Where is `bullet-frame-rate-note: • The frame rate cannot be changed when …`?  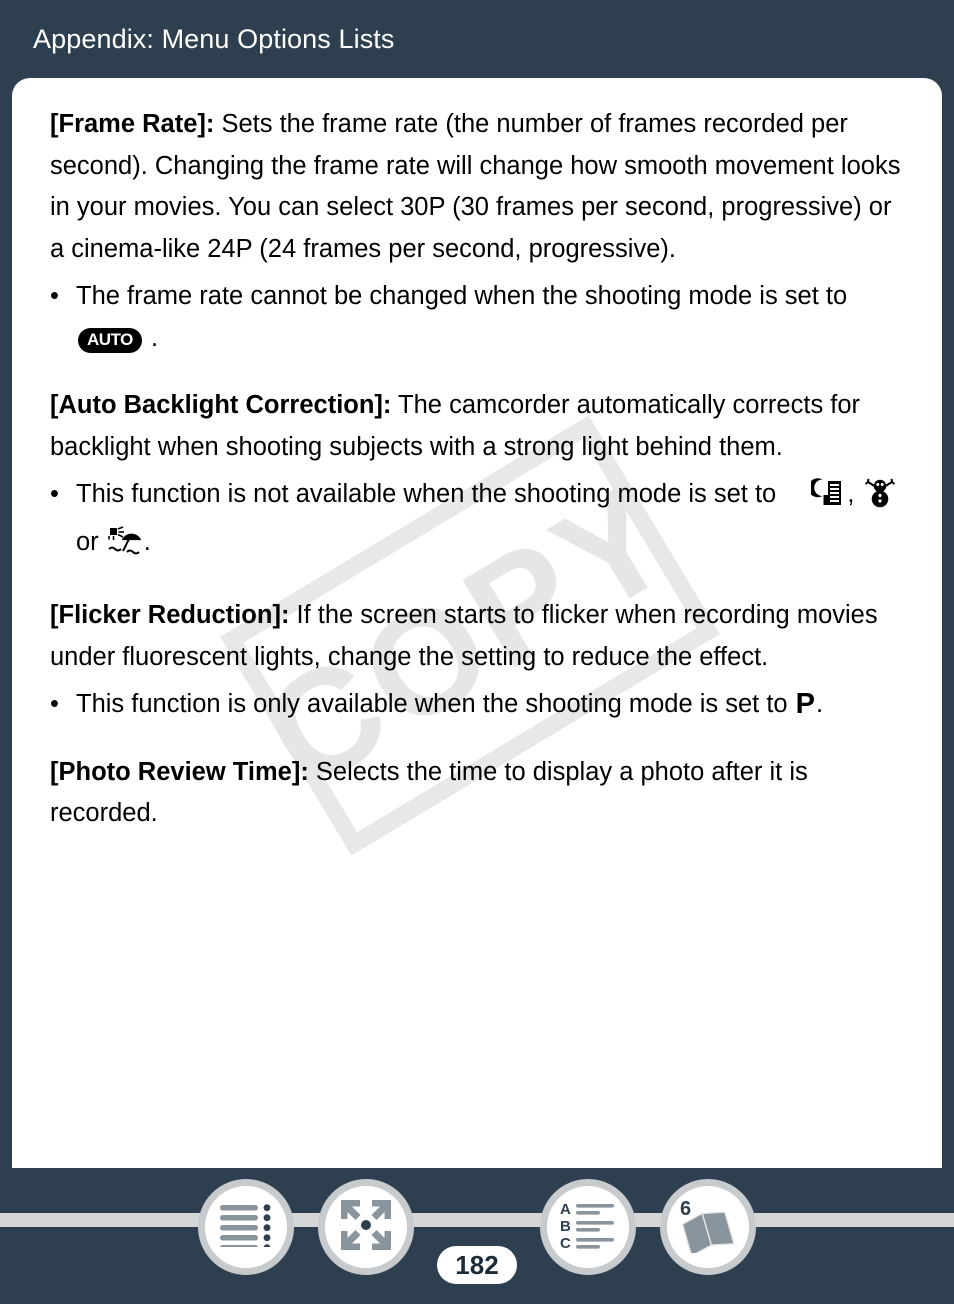 bullet-frame-rate-note: • The frame rate cannot be changed when … is located at coordinates (477, 317).